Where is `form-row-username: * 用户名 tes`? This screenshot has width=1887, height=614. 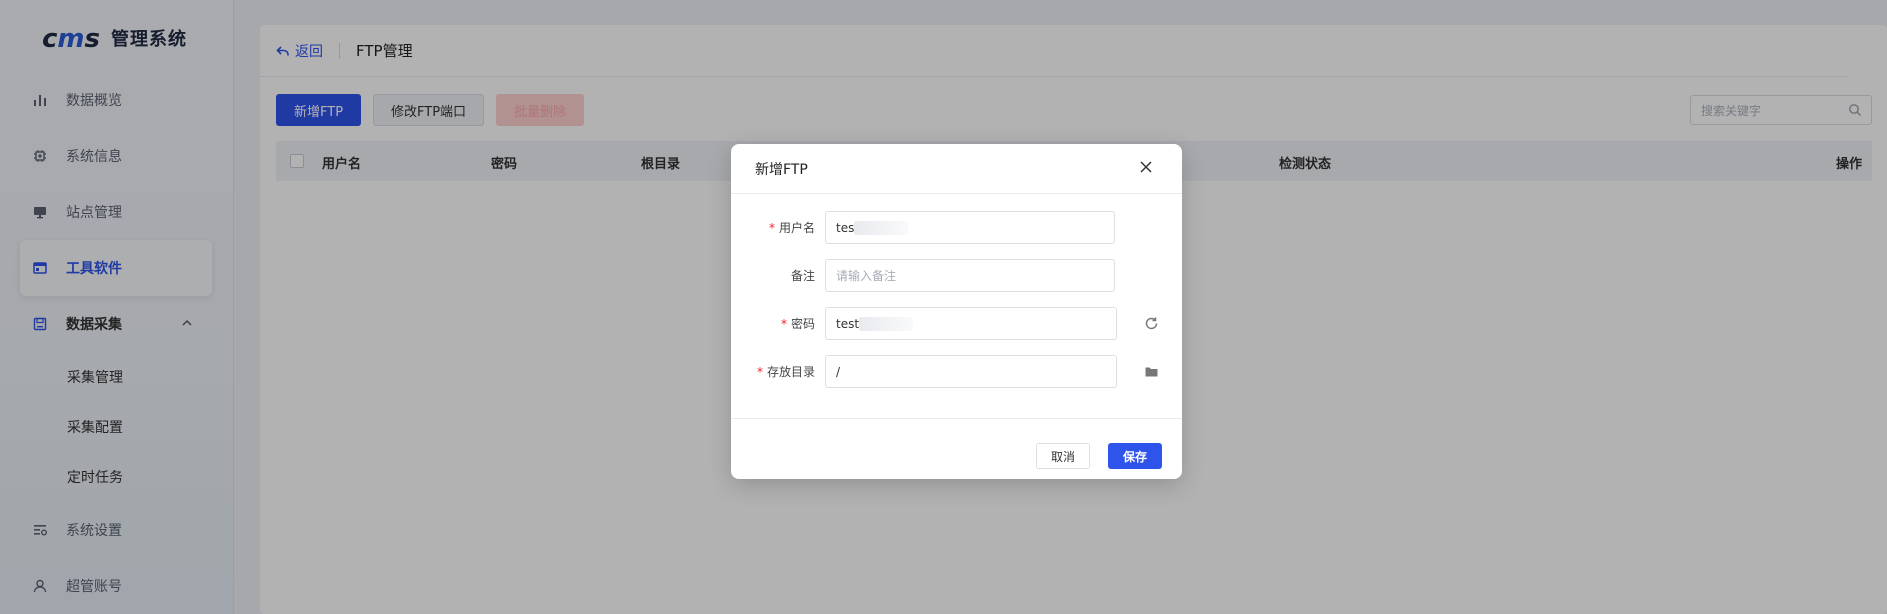 form-row-username: * 用户名 tes is located at coordinates (956, 227).